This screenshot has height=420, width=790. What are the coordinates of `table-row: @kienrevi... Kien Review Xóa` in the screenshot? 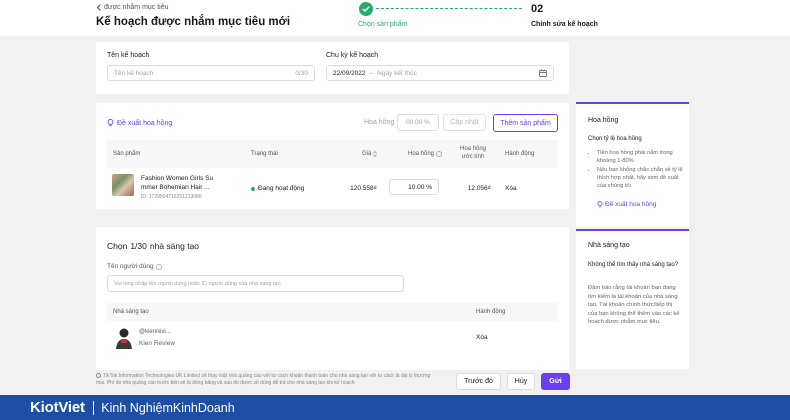 It's located at (332, 339).